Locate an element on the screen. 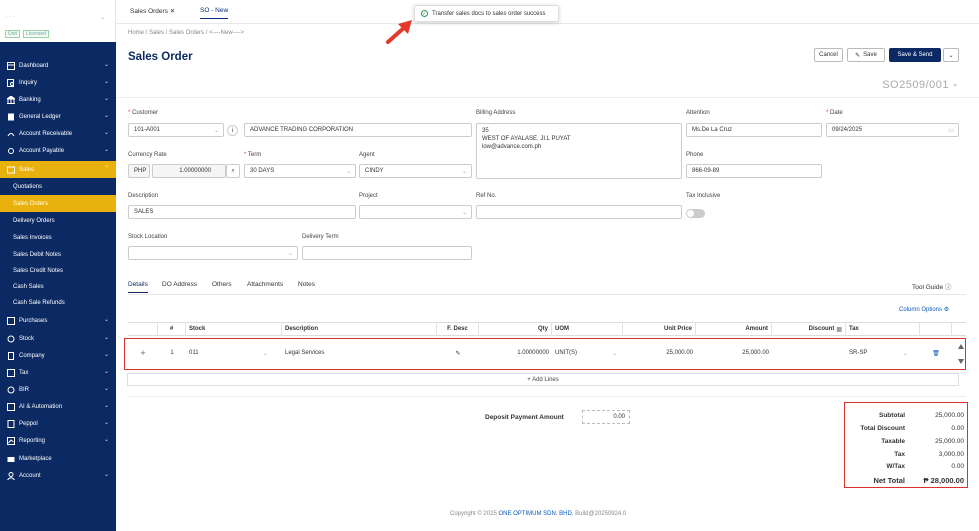  sidebar-item-bir: BIR ⌄ is located at coordinates (58, 389).